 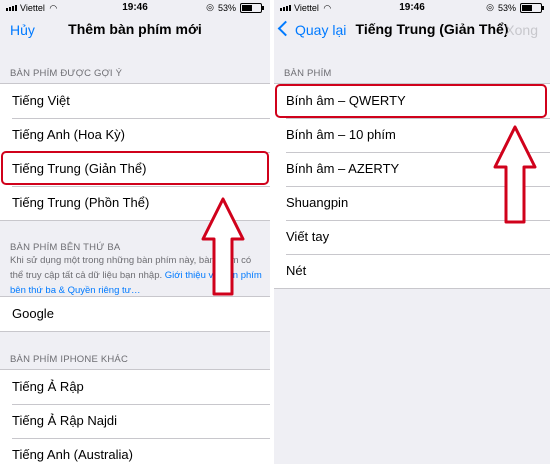 What do you see at coordinates (412, 271) in the screenshot?
I see `layout-item-stroke: Nét` at bounding box center [412, 271].